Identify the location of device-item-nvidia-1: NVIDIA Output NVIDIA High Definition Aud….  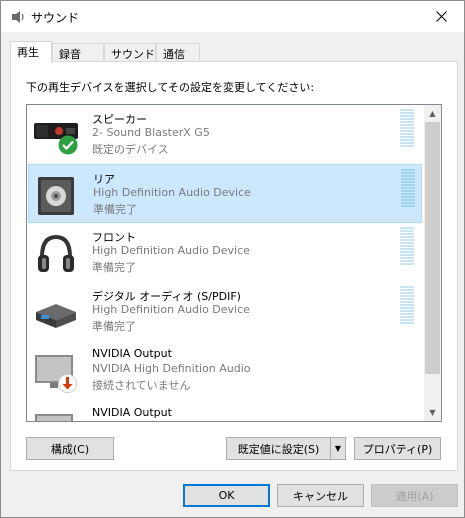
(225, 370).